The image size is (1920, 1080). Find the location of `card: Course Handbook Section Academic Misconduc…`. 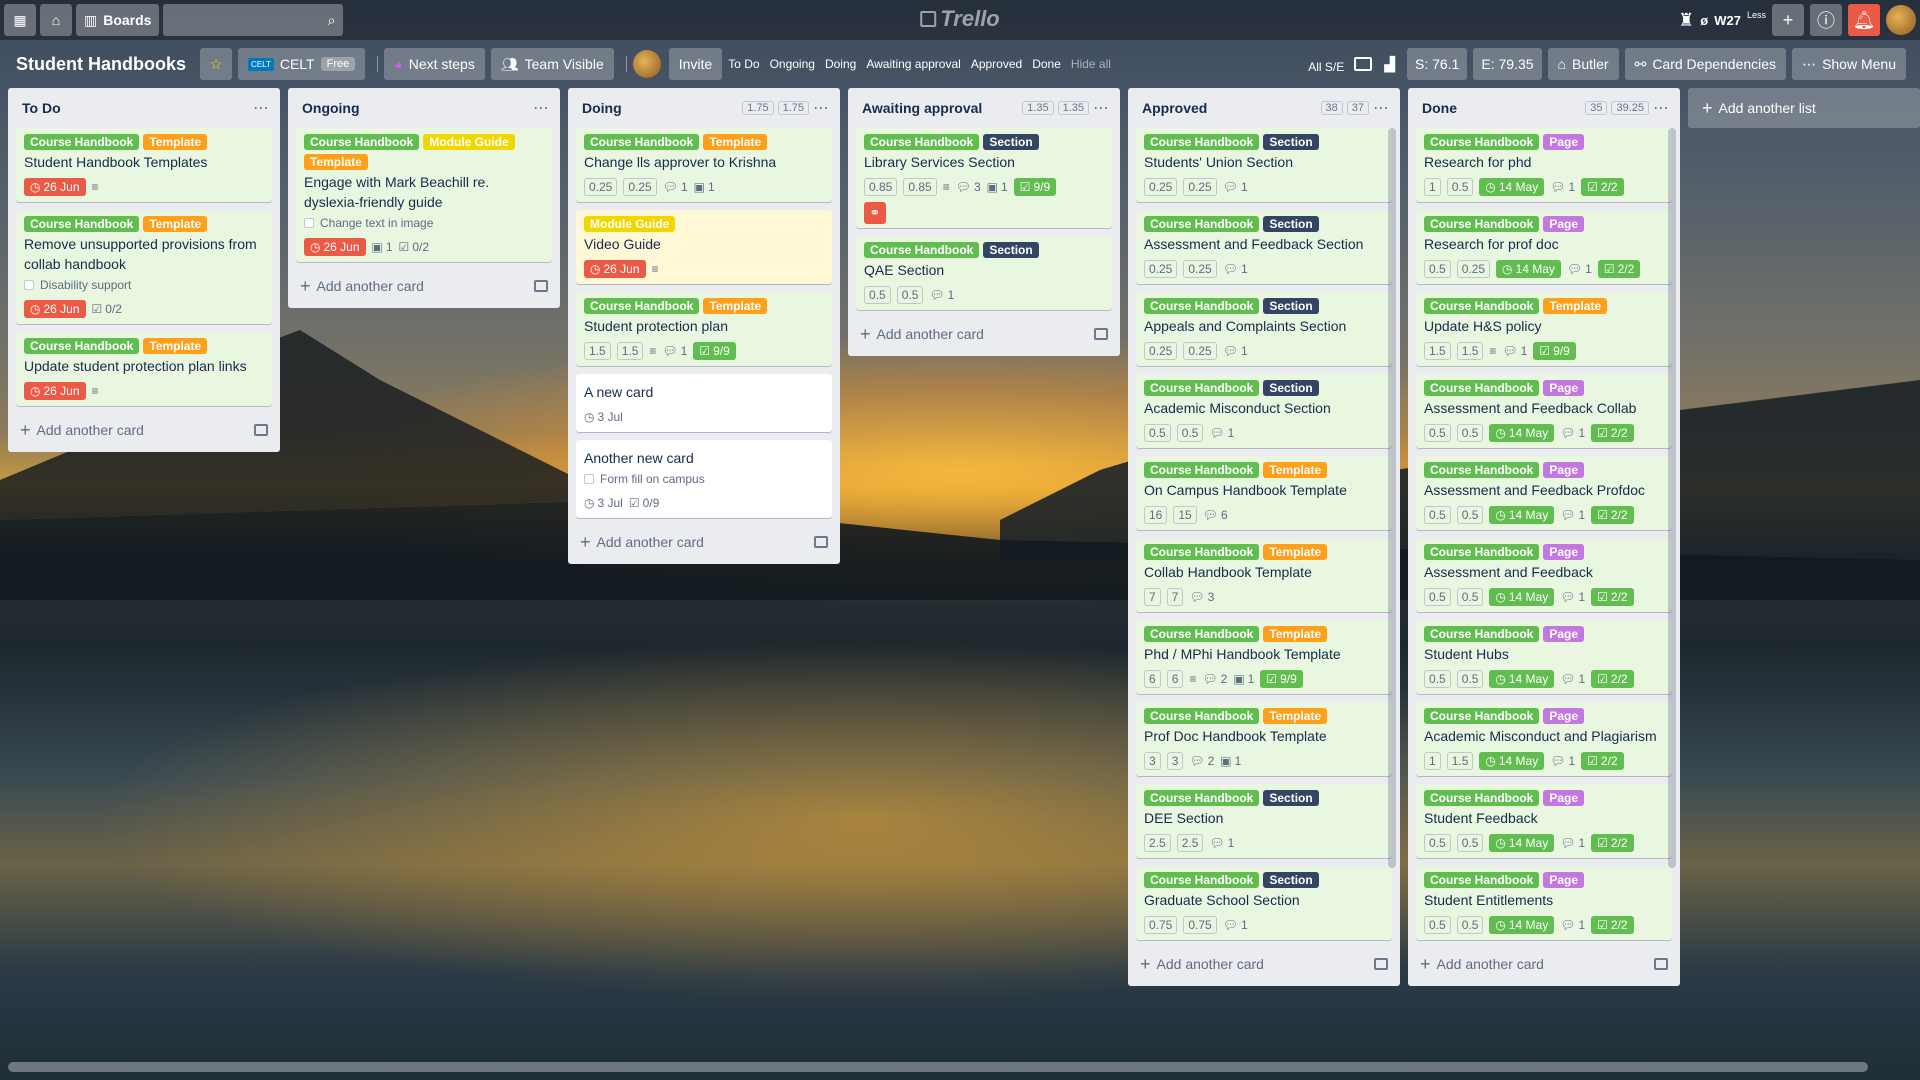

card: Course Handbook Section Academic Misconduc… is located at coordinates (1264, 411).